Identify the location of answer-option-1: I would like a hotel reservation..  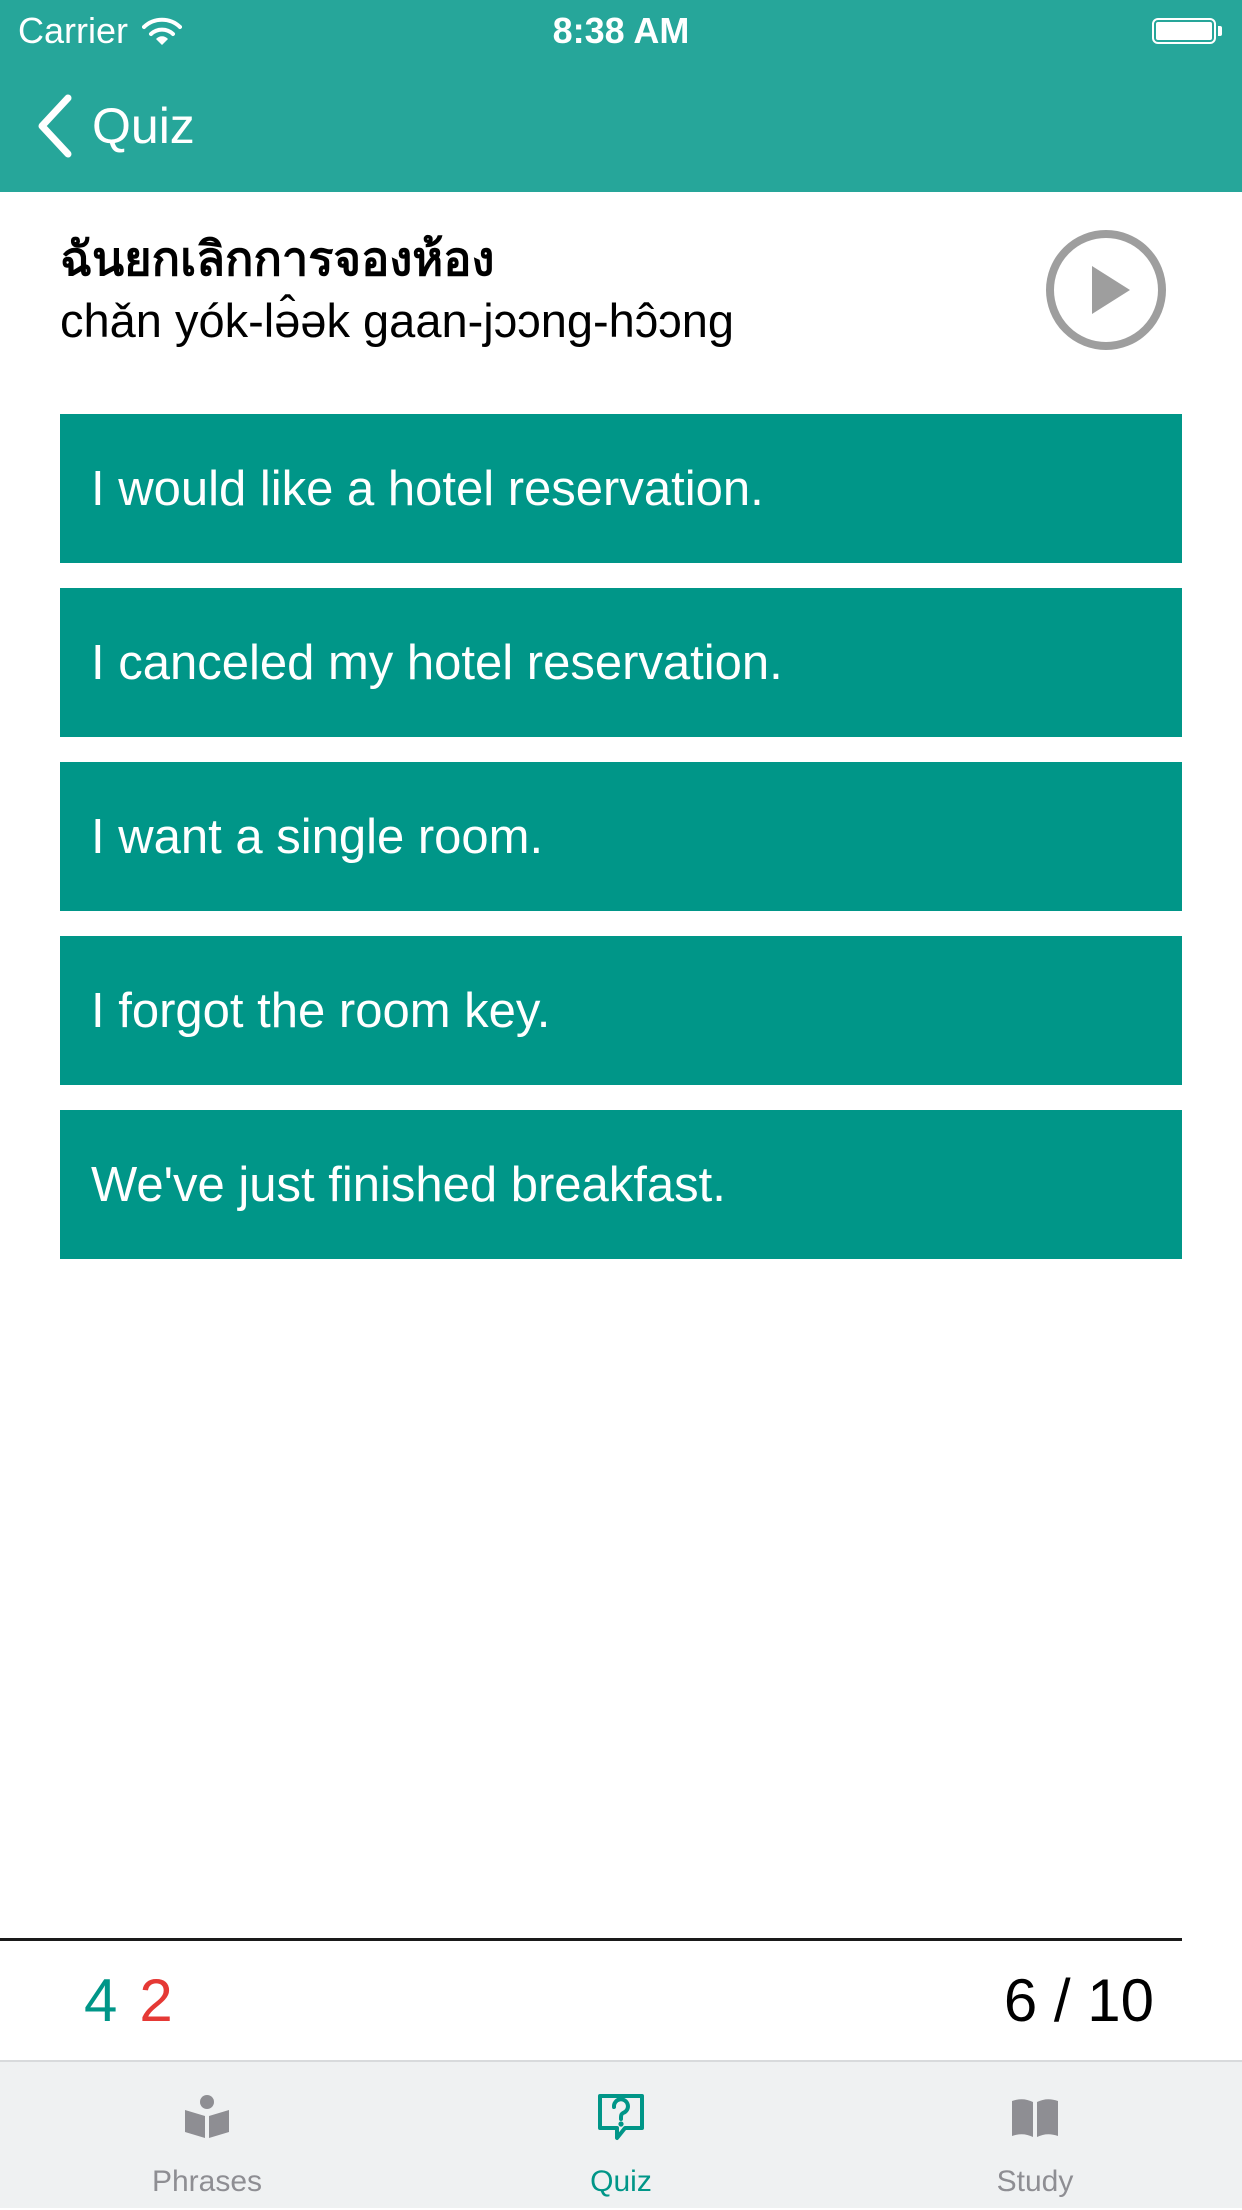
(621, 488).